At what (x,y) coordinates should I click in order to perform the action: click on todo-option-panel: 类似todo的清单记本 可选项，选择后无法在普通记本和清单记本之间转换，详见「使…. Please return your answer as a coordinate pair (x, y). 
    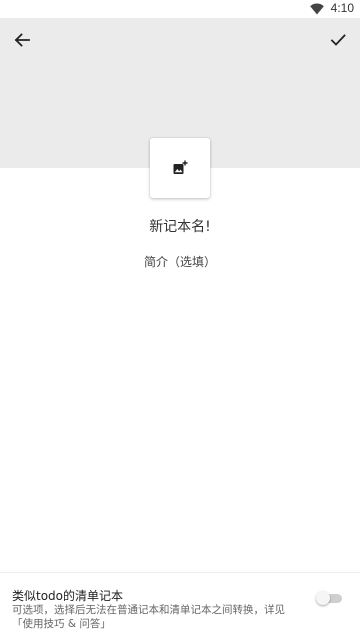
    Looking at the image, I should click on (180, 606).